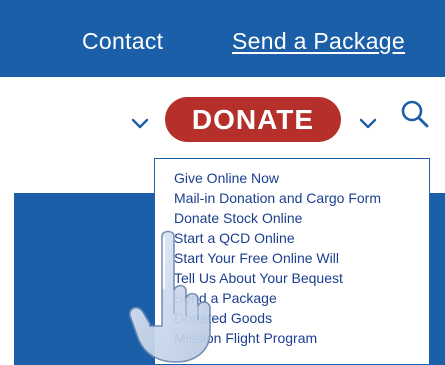  What do you see at coordinates (301, 178) in the screenshot?
I see `menu-item-give-online-now: Give Online Now` at bounding box center [301, 178].